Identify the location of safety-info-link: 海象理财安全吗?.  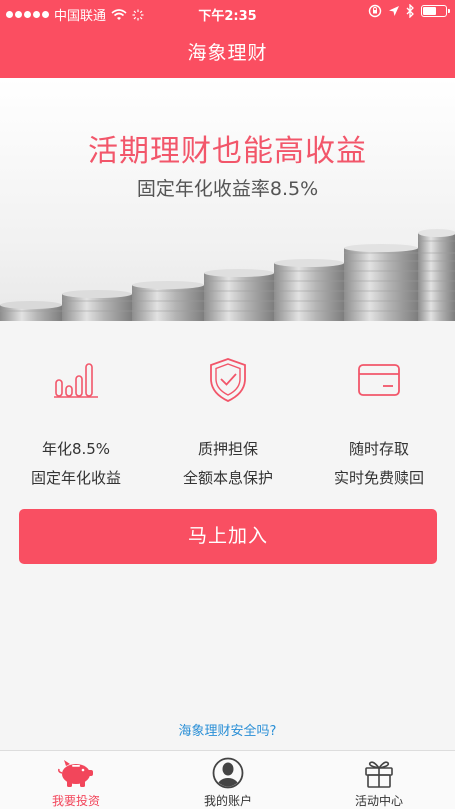
(227, 729).